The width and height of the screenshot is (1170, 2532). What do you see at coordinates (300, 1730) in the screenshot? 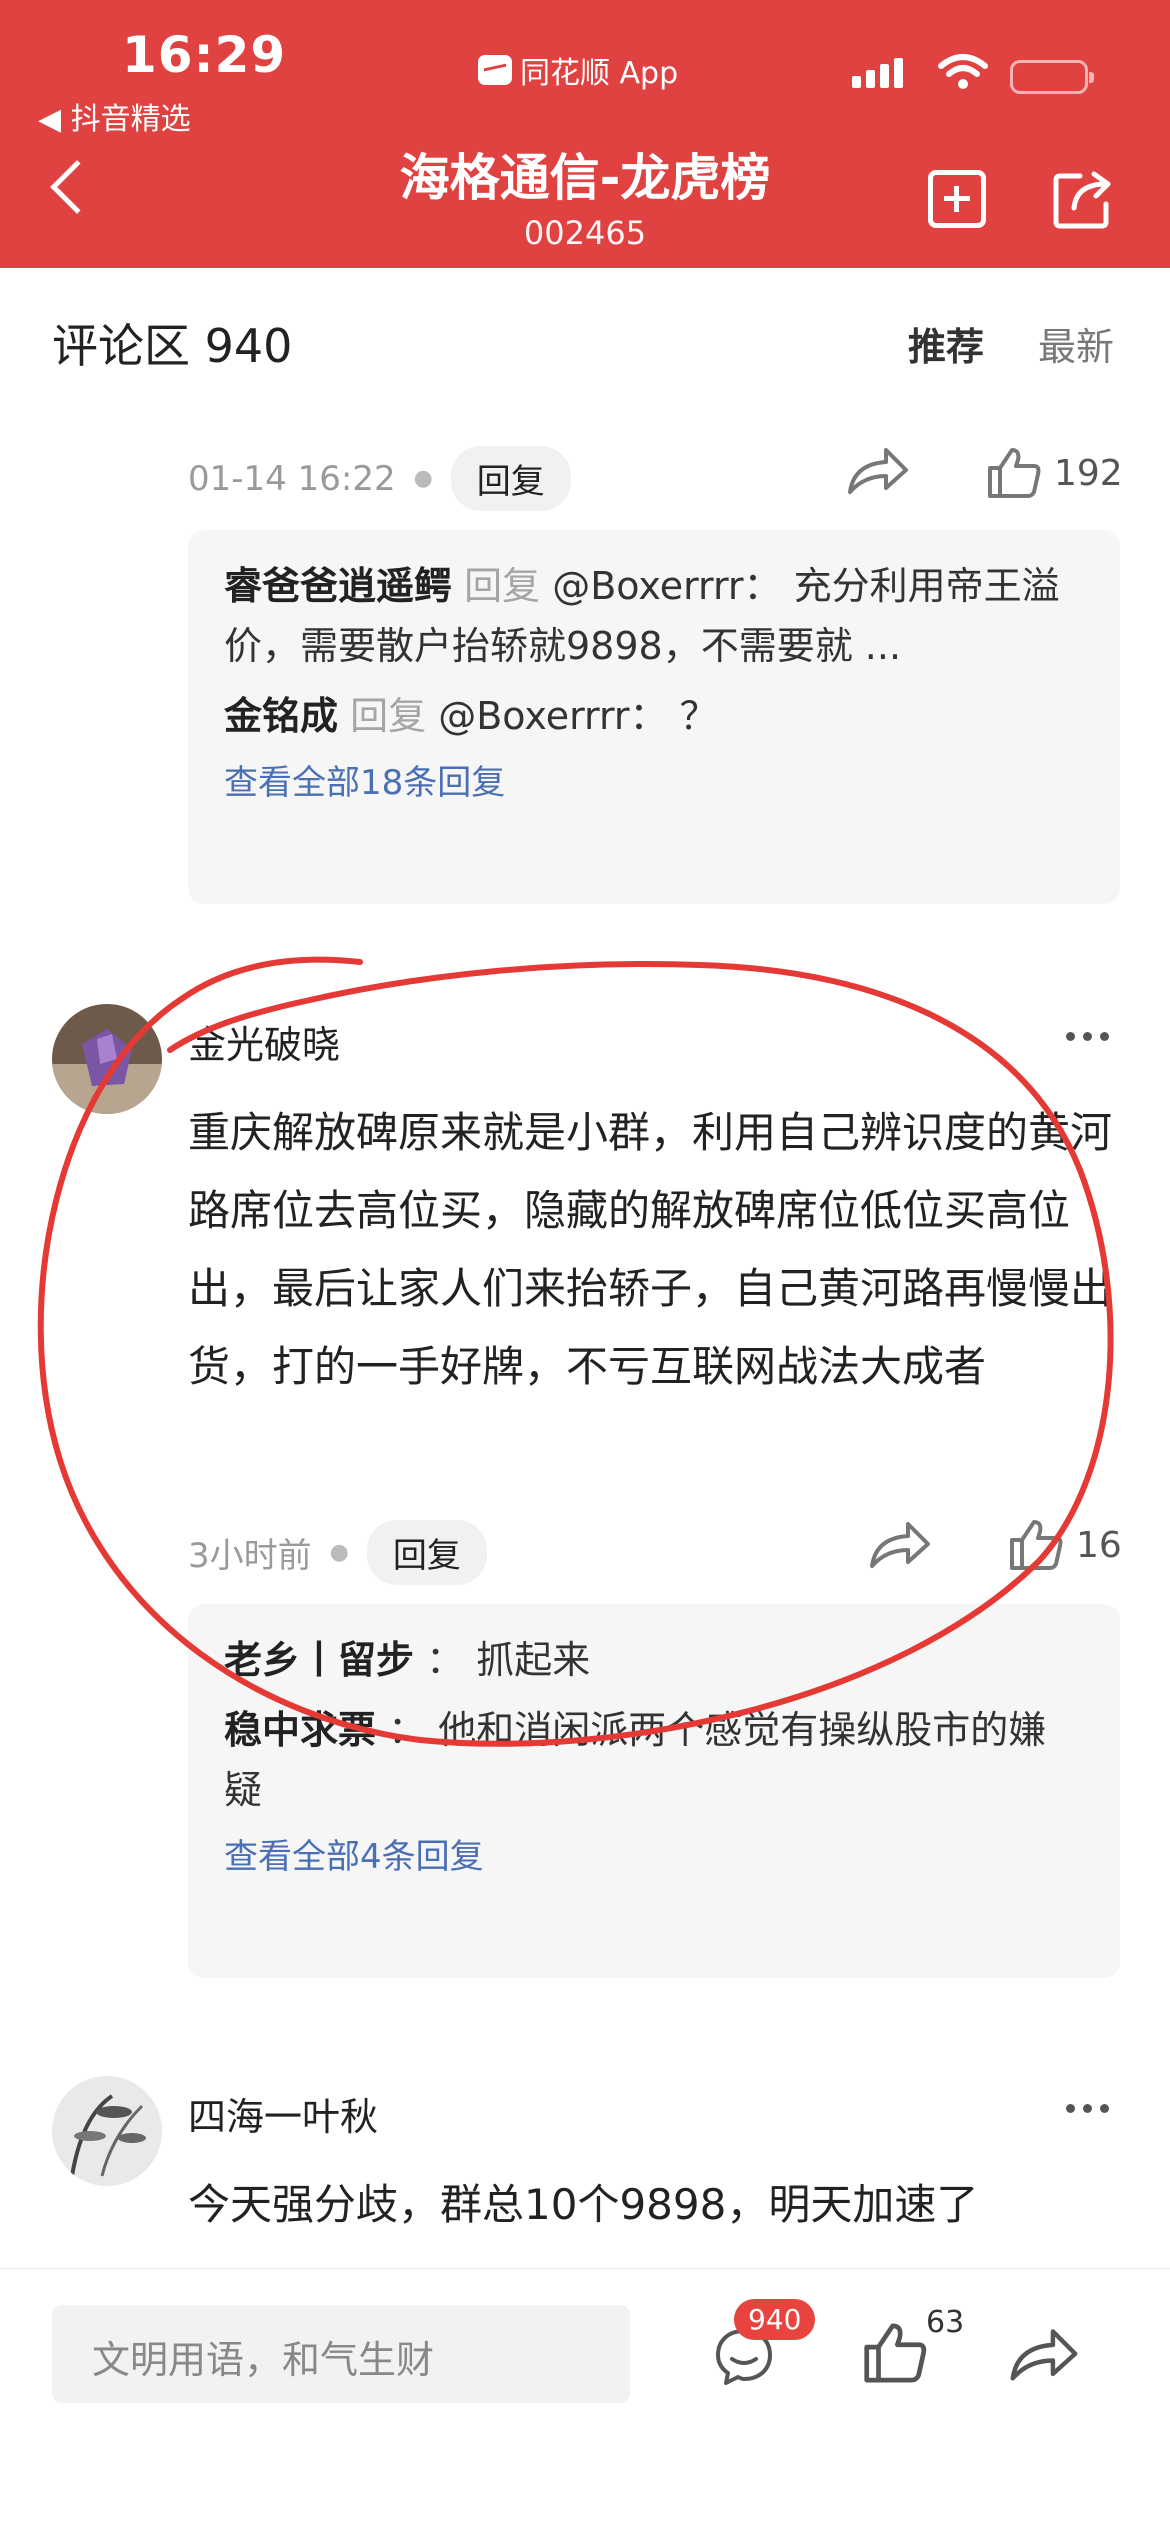
I see `reply-author: 稳中求票` at bounding box center [300, 1730].